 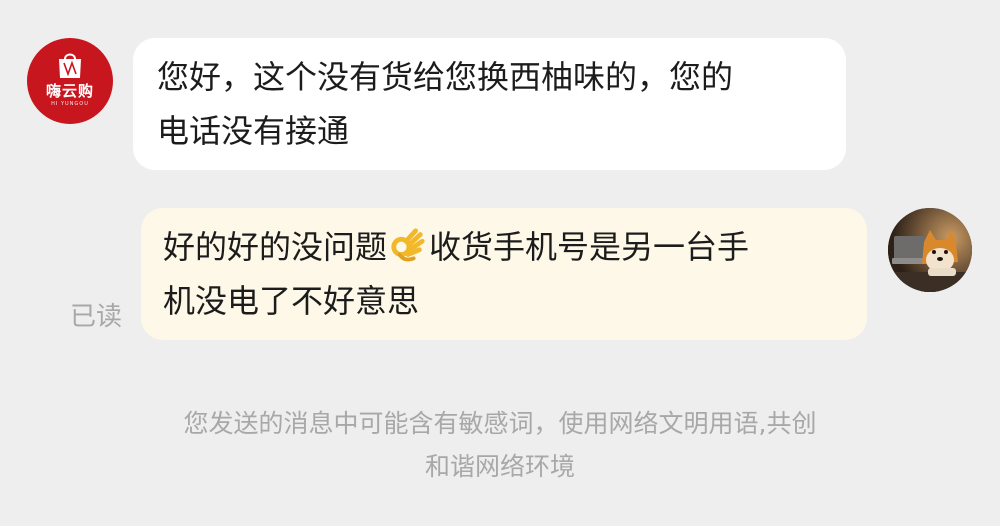 I want to click on message-text-line: 您好，这个没有货给您换西柚味的，您的, so click(x=445, y=77).